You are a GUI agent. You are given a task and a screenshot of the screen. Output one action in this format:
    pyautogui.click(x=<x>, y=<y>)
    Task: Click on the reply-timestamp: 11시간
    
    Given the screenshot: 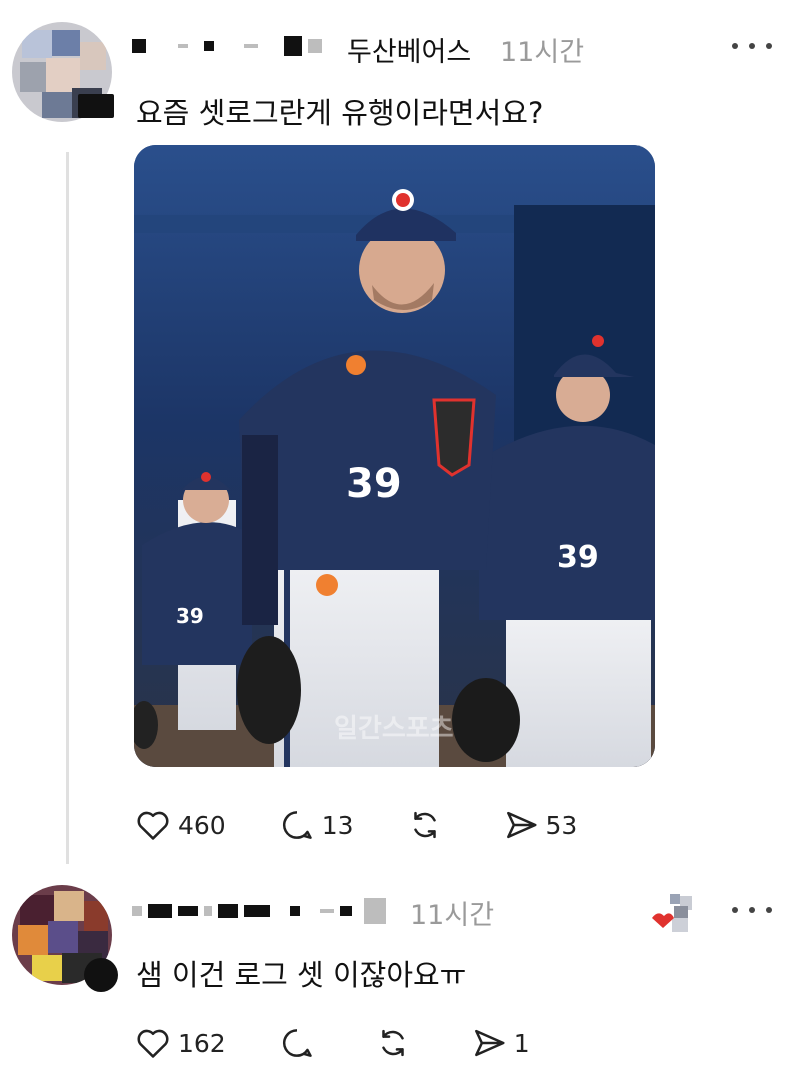 What is the action you would take?
    pyautogui.click(x=452, y=912)
    